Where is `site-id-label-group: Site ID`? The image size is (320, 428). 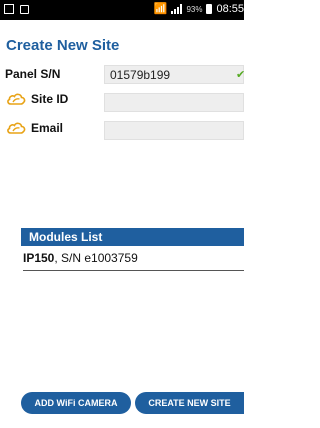
site-id-label-group: Site ID is located at coordinates (37, 99).